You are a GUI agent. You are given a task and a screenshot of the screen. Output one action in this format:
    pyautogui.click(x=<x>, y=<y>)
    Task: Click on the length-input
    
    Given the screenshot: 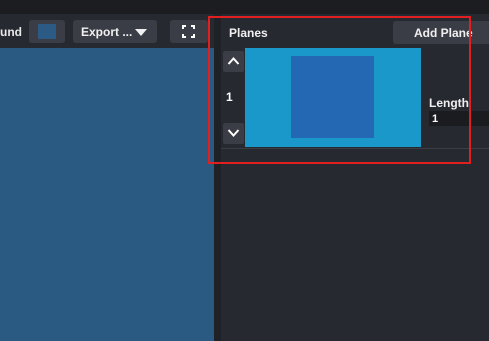 What is the action you would take?
    pyautogui.click(x=459, y=118)
    